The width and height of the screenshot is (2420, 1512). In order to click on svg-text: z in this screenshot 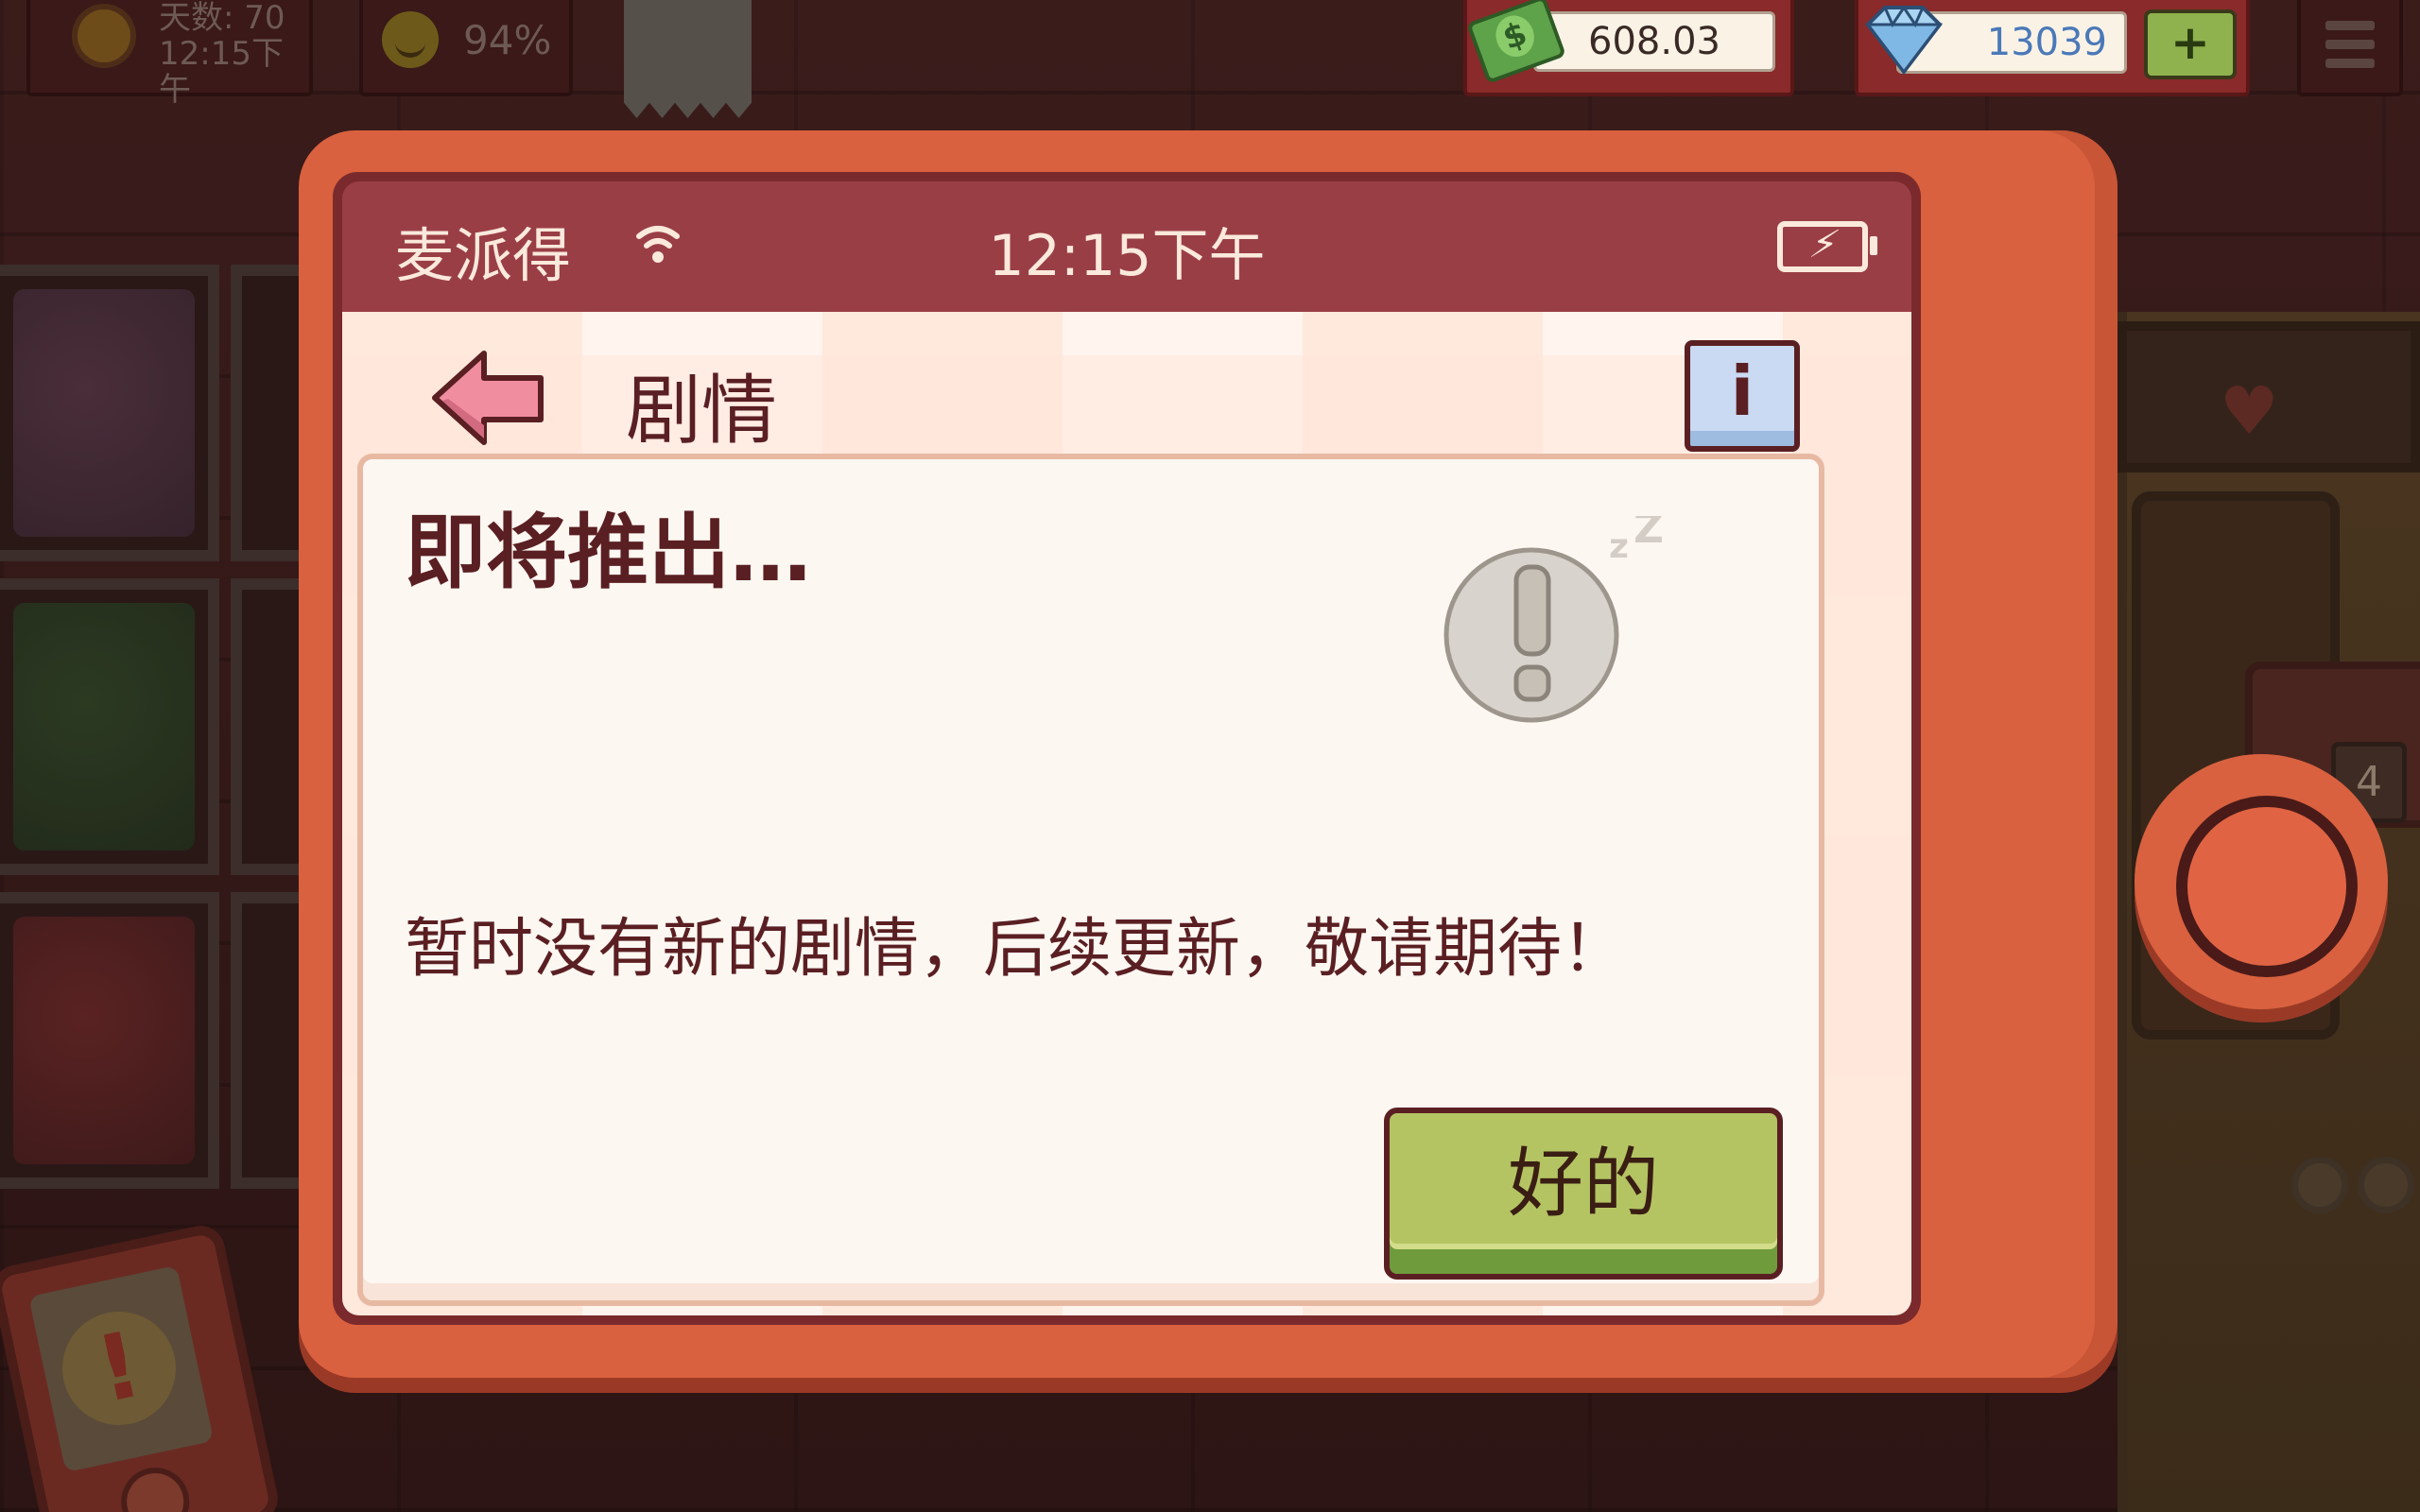, I will do `click(1619, 546)`.